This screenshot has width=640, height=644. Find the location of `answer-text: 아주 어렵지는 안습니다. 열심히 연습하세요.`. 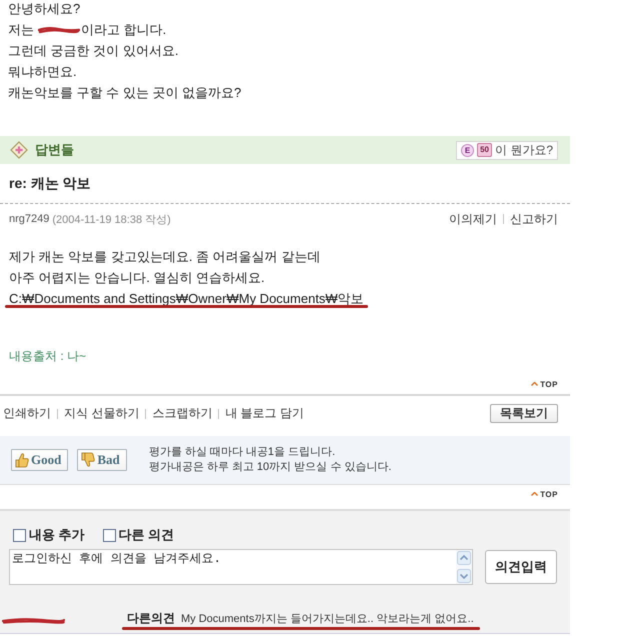

answer-text: 아주 어렵지는 안습니다. 열심히 연습하세요. is located at coordinates (137, 278).